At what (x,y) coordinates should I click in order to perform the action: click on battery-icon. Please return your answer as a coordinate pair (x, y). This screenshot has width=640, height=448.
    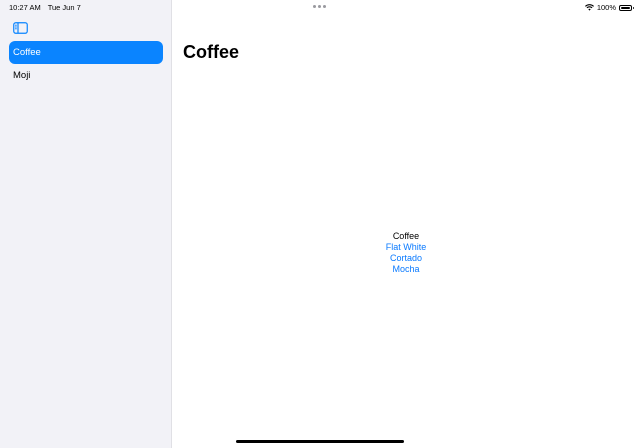
    Looking at the image, I should click on (626, 7).